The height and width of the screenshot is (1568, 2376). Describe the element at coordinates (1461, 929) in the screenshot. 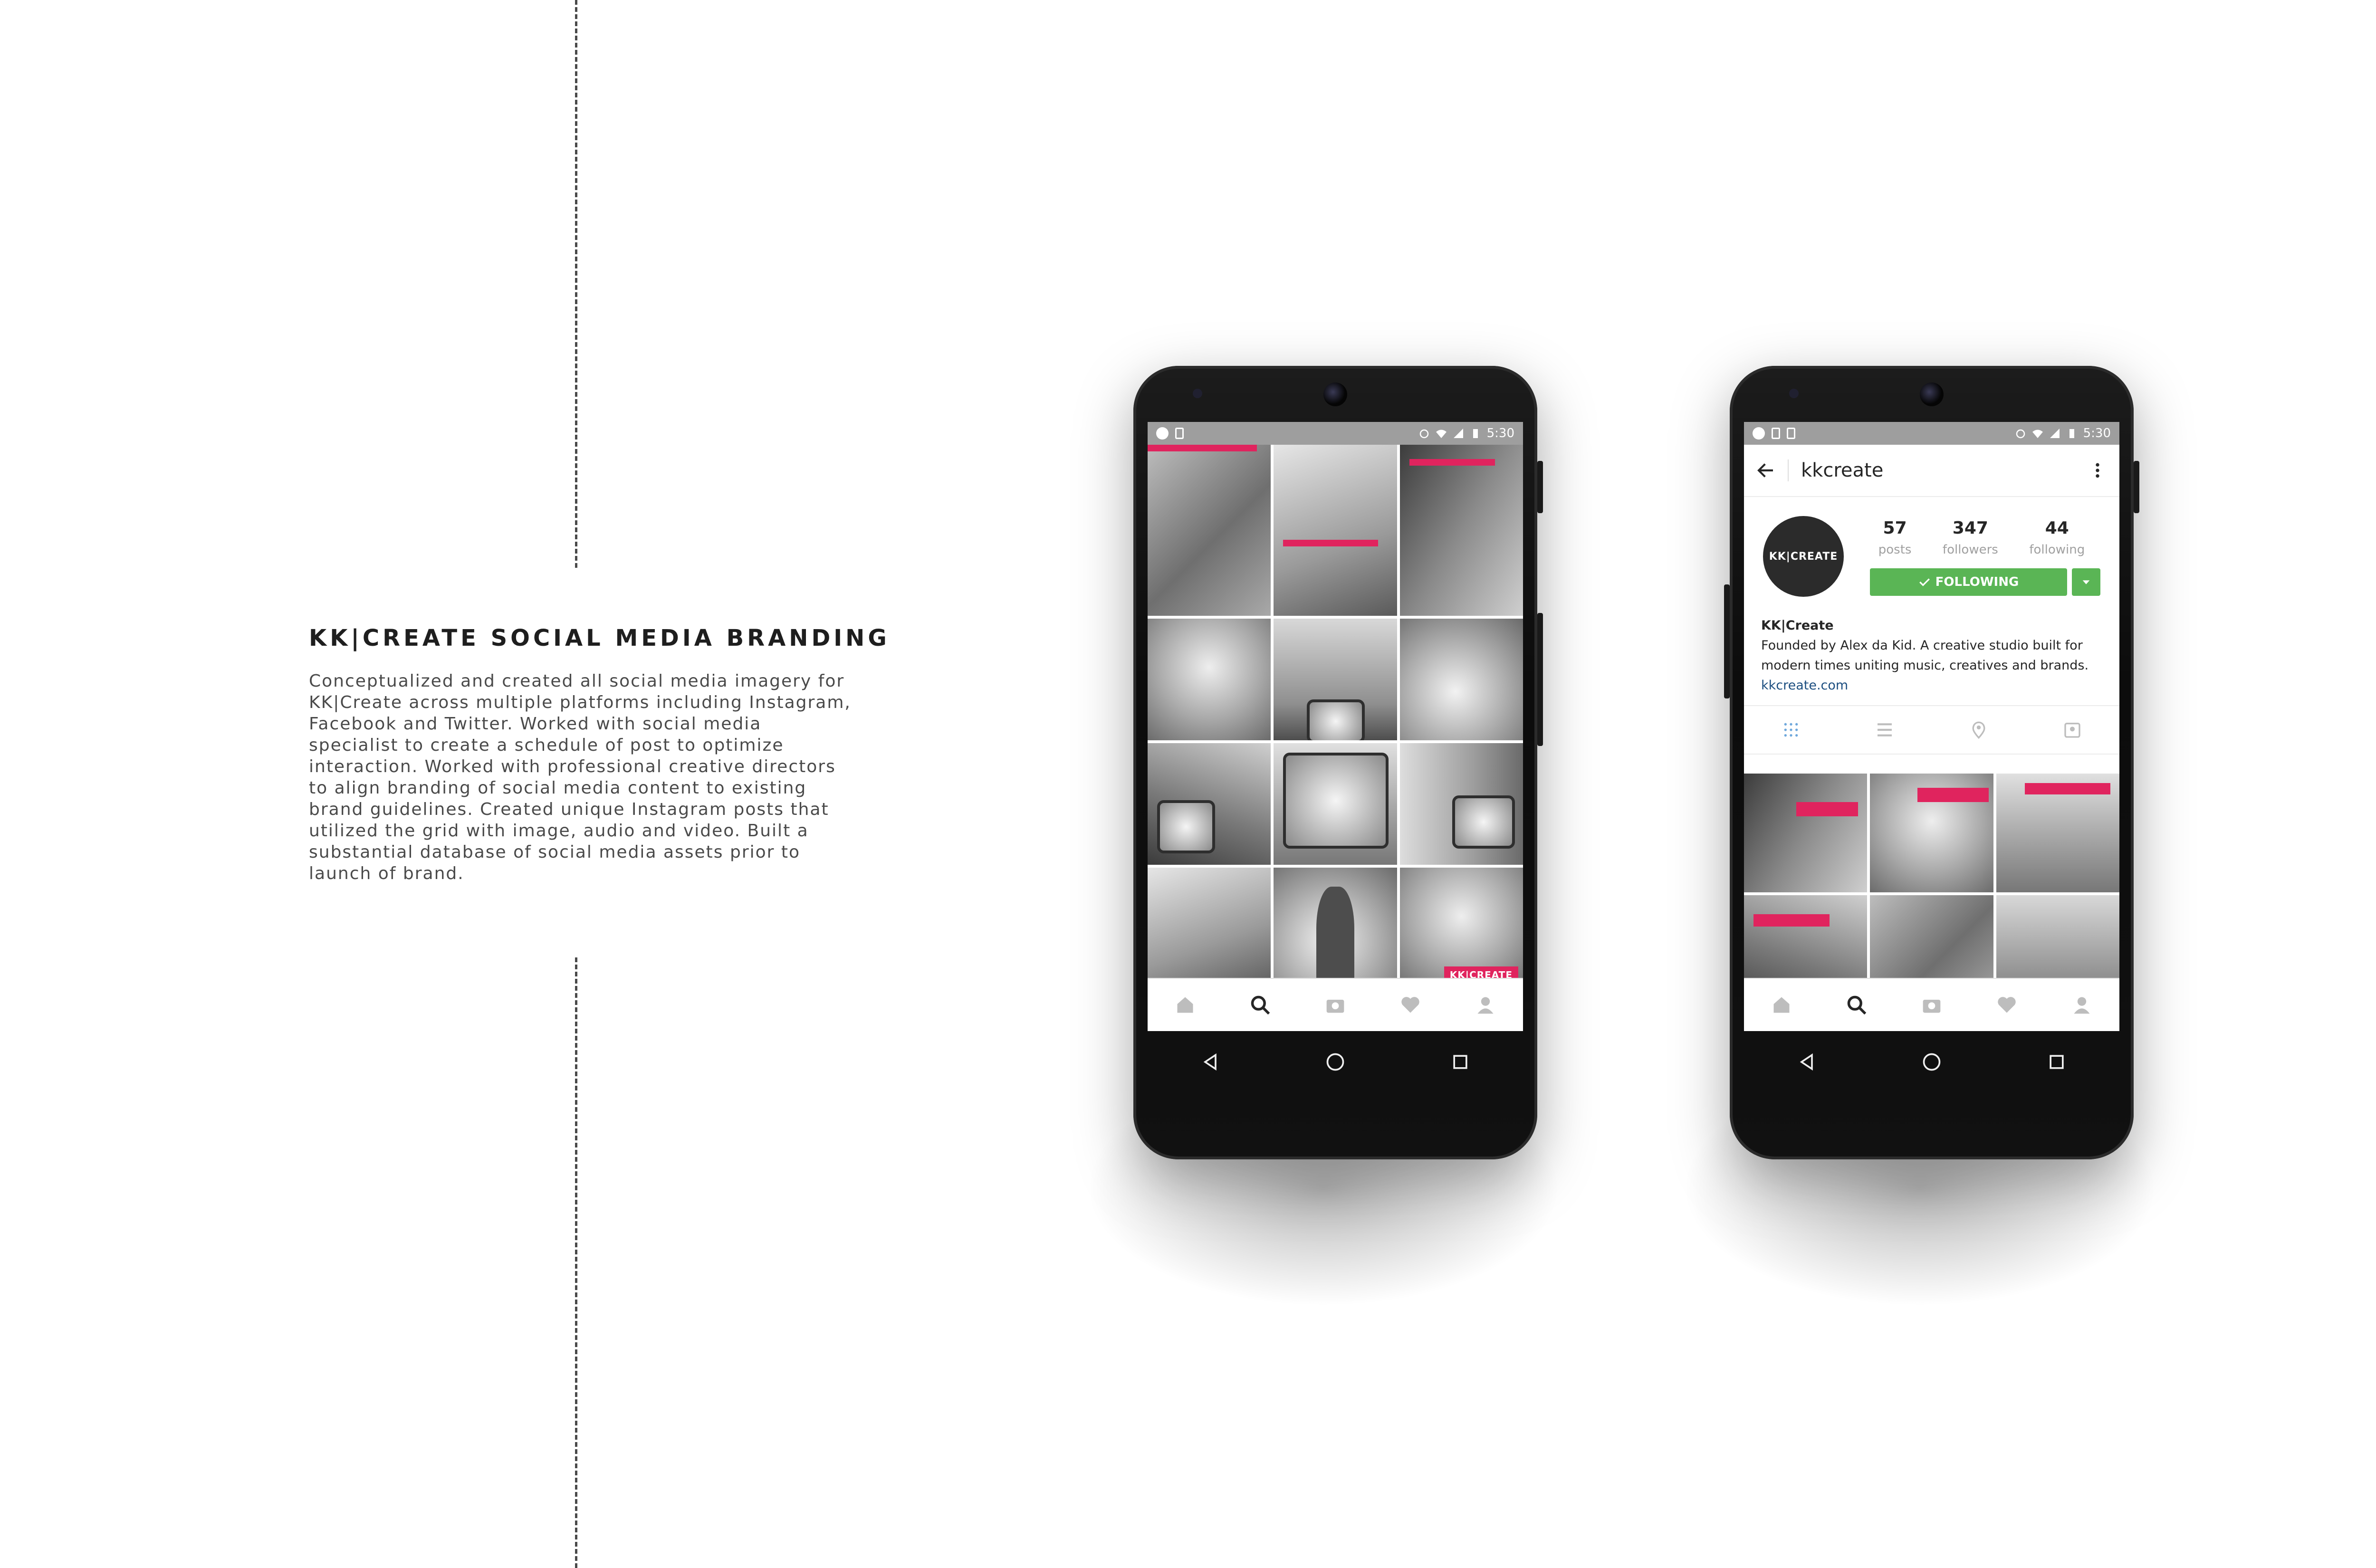

I see `grid-post: KK|CREATE` at that location.